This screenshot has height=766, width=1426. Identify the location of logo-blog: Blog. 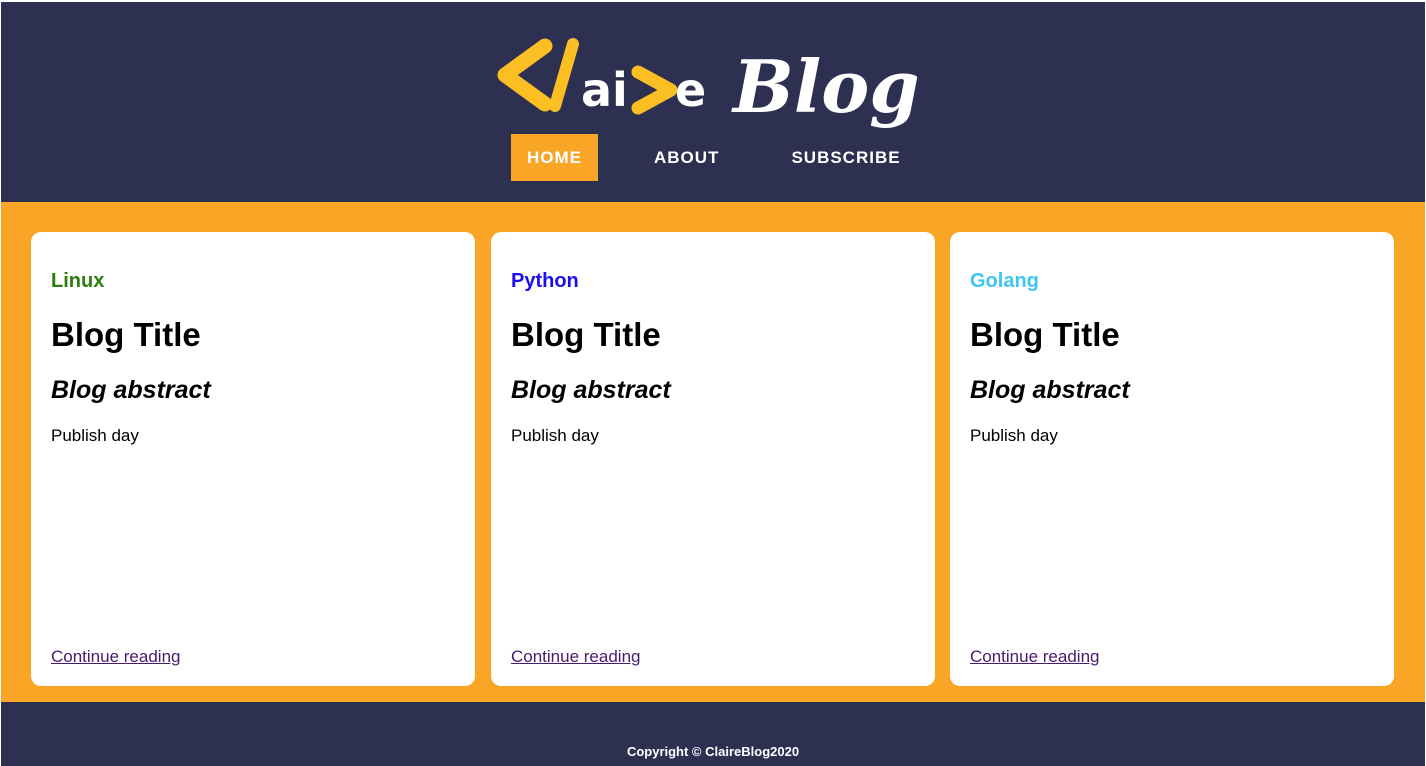
(825, 86).